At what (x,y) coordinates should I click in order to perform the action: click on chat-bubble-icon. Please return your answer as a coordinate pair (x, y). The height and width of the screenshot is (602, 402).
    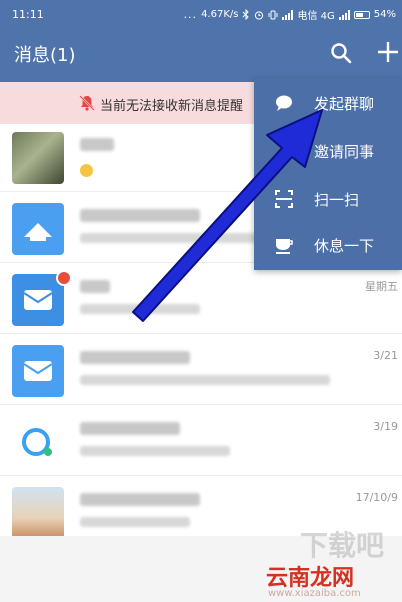
    Looking at the image, I should click on (284, 103).